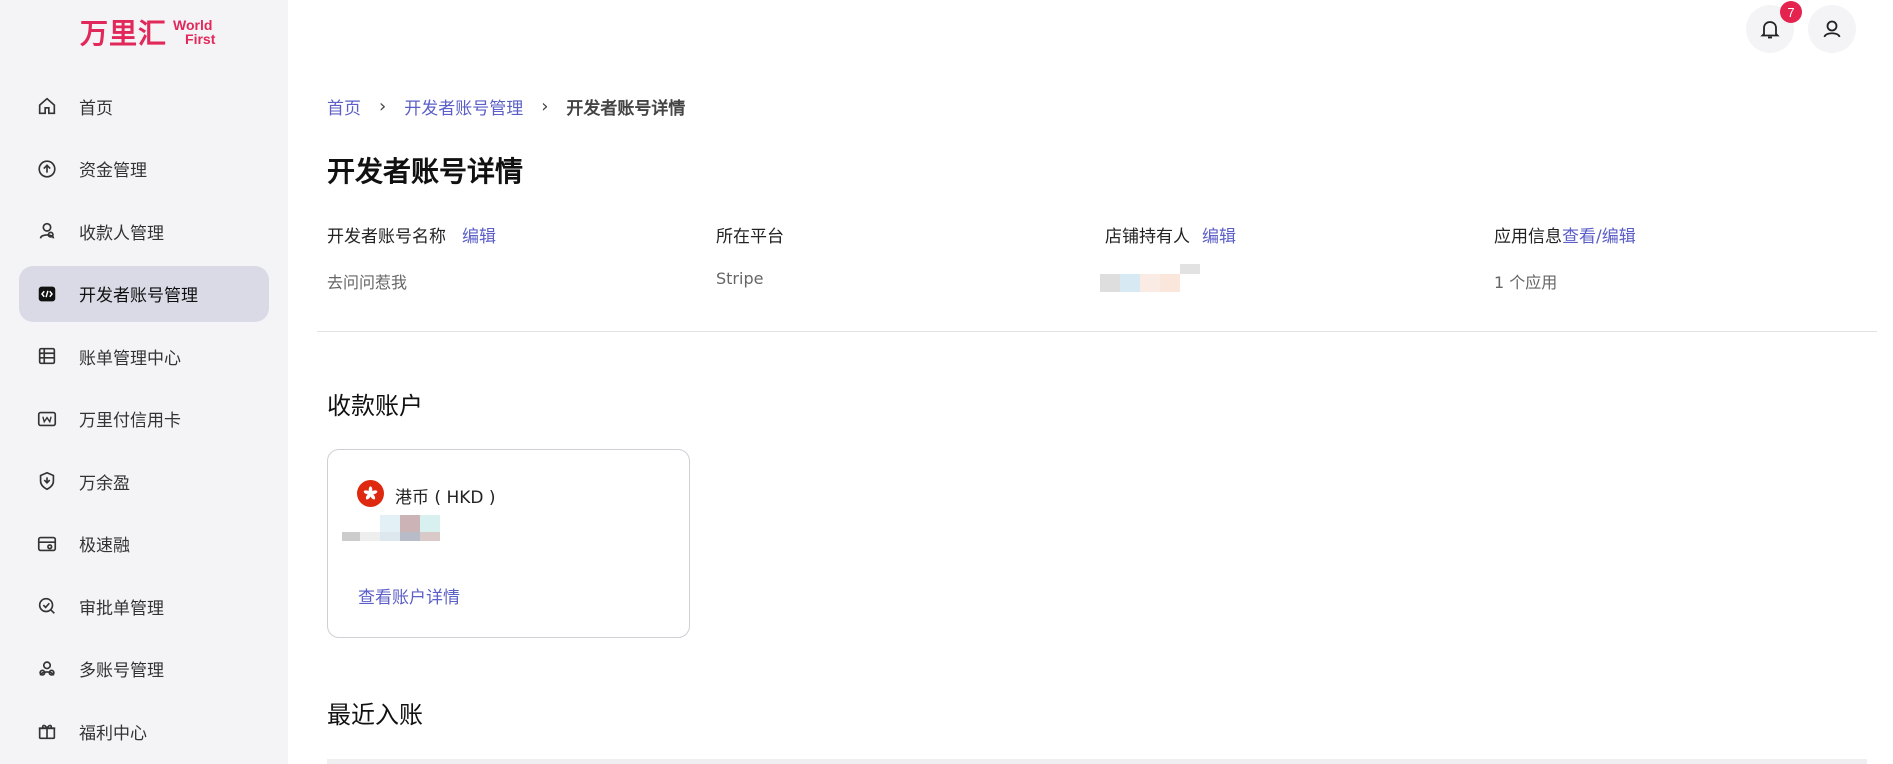 Image resolution: width=1893 pixels, height=764 pixels. I want to click on info-app: 应用信息 查看/编辑 1 个应用, so click(1565, 257).